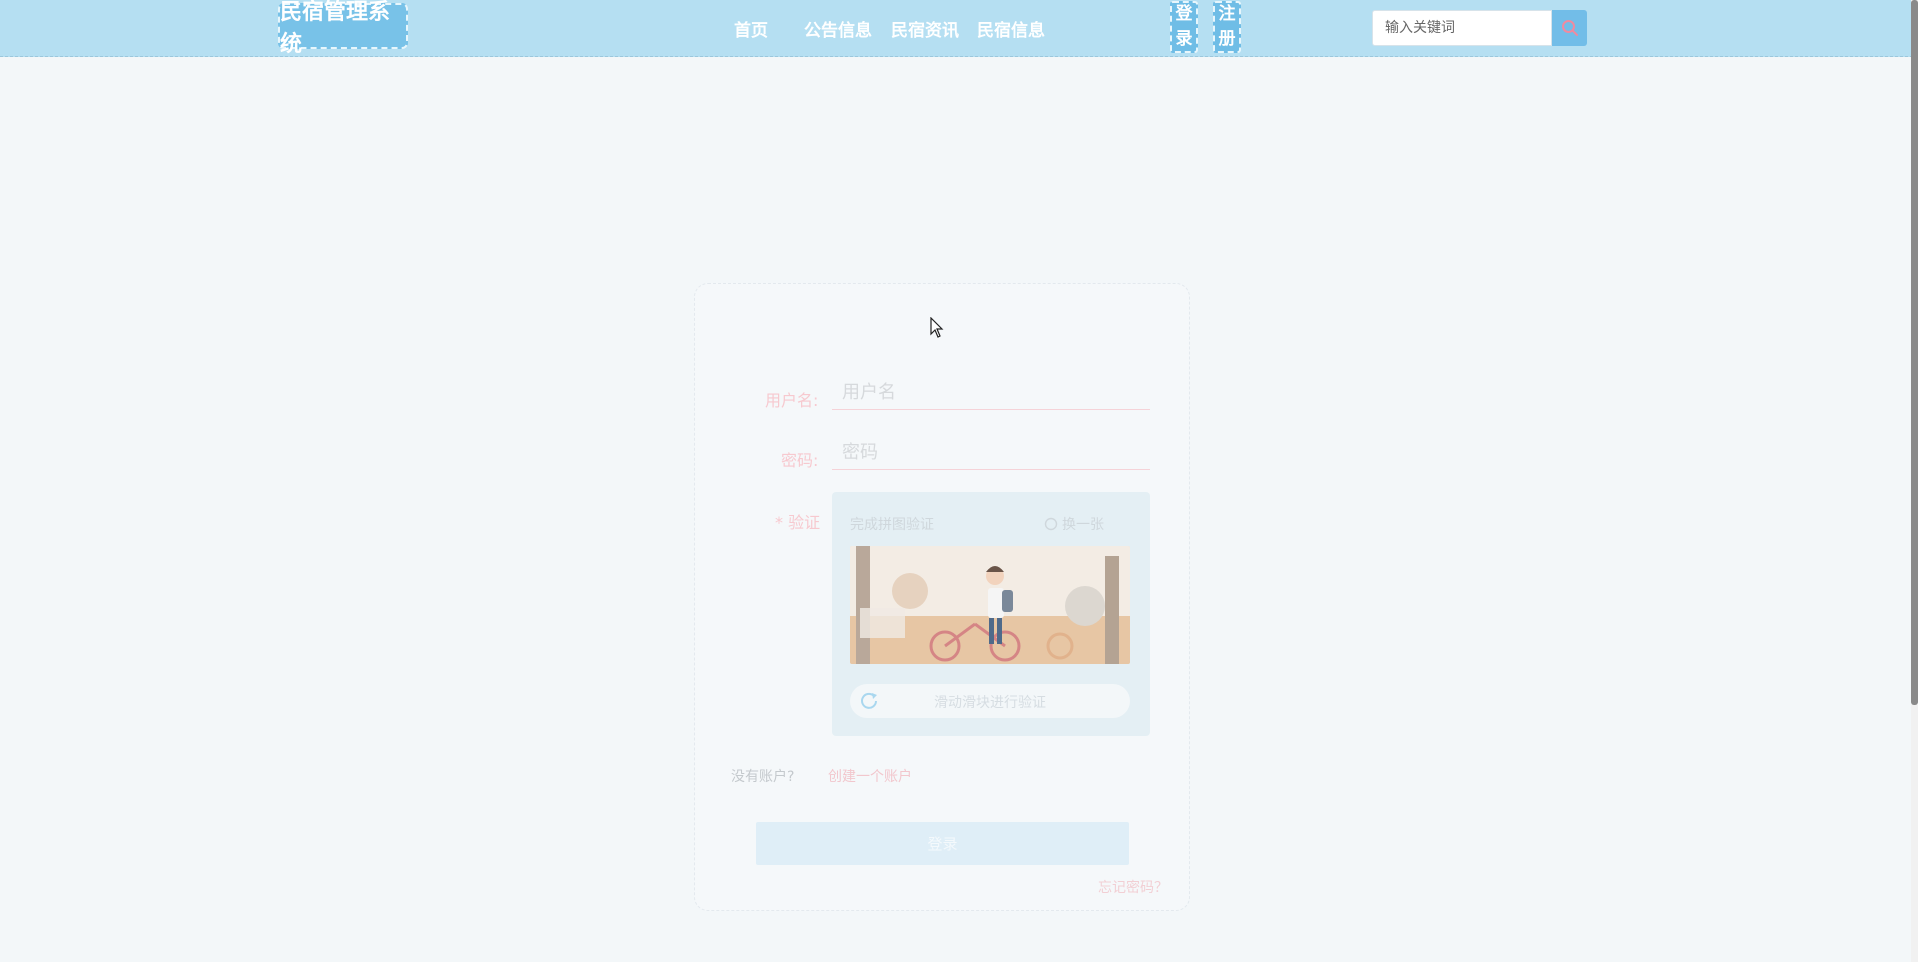 This screenshot has height=962, width=1918. I want to click on submit-login-button: 登录, so click(942, 843).